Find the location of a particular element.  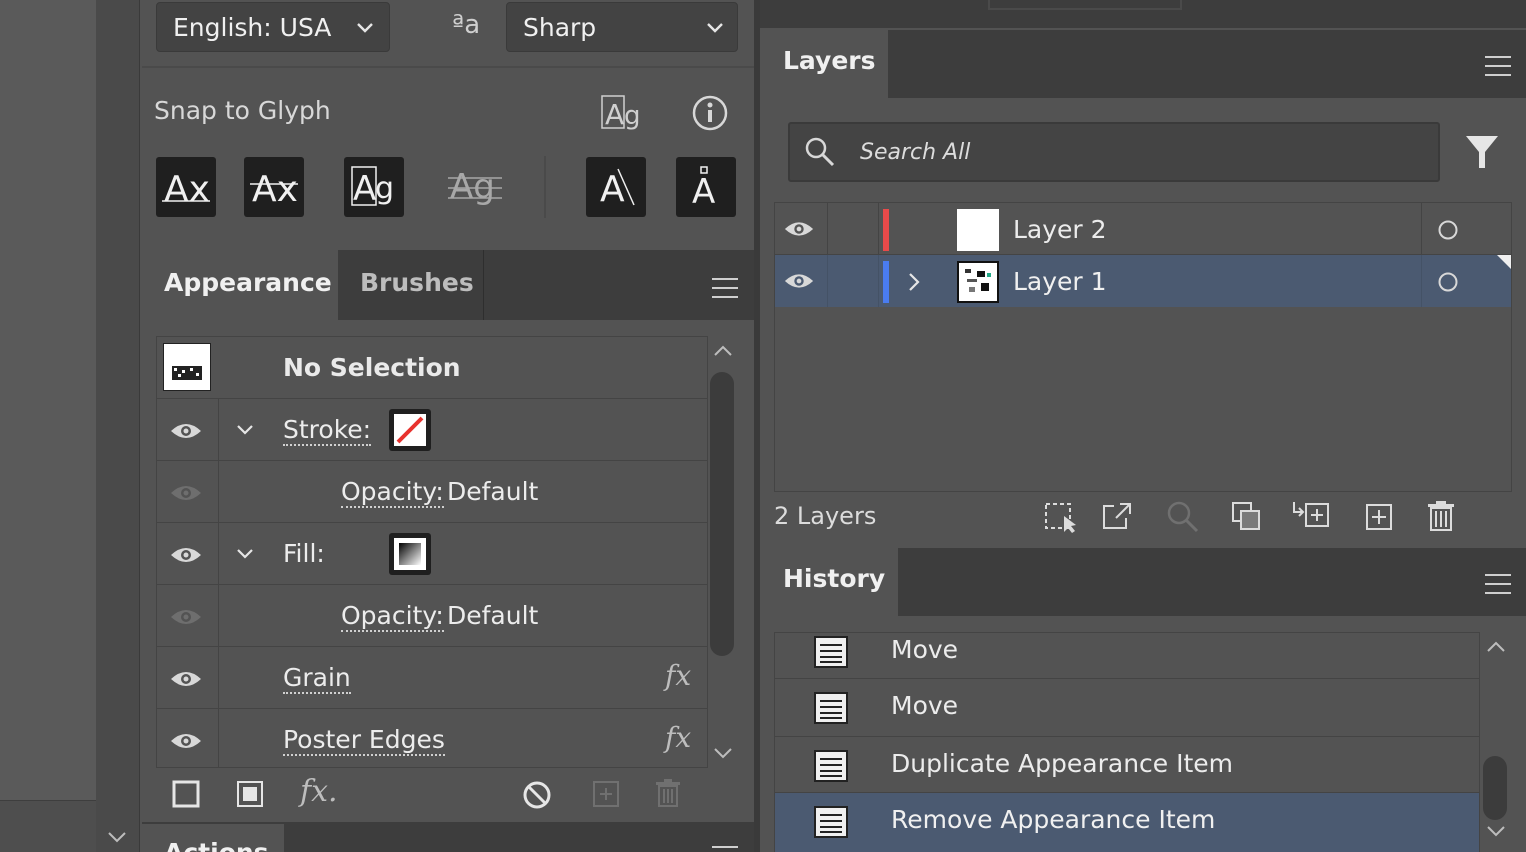

actions-tab-bar: Actions is located at coordinates (448, 837).